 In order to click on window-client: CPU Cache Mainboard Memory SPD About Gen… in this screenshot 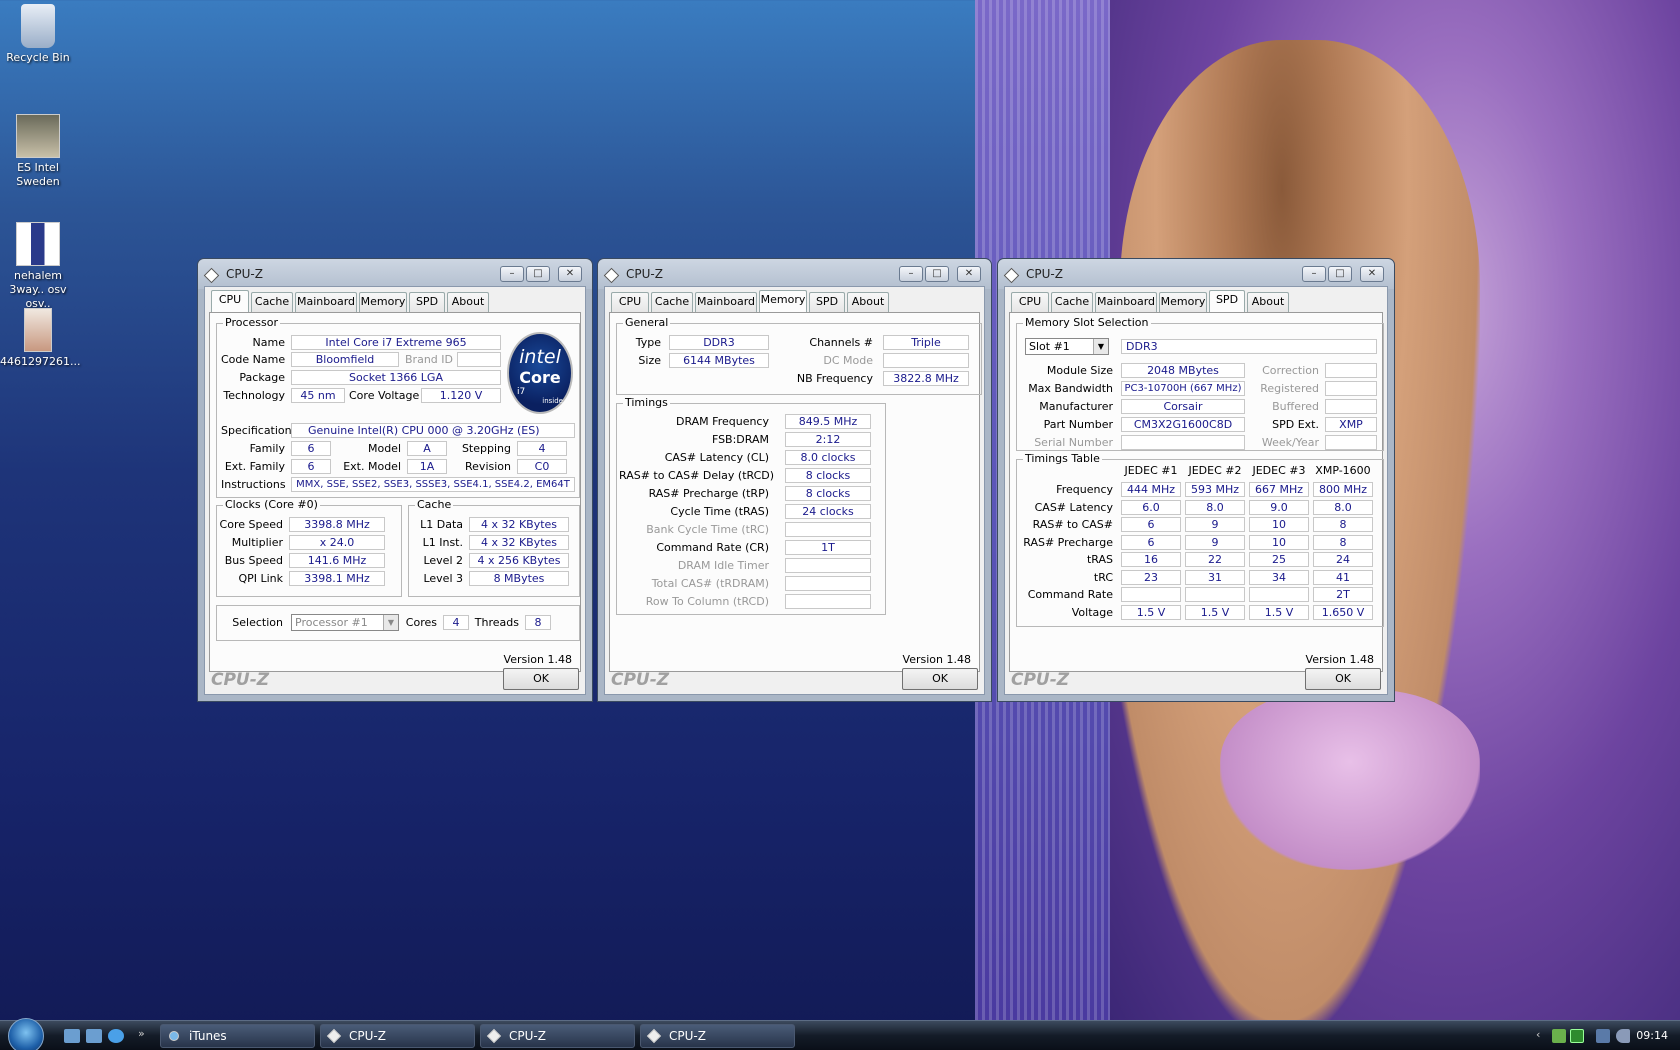, I will do `click(794, 490)`.